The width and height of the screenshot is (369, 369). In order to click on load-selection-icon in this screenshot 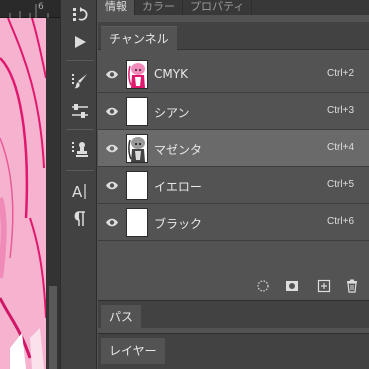, I will do `click(263, 286)`.